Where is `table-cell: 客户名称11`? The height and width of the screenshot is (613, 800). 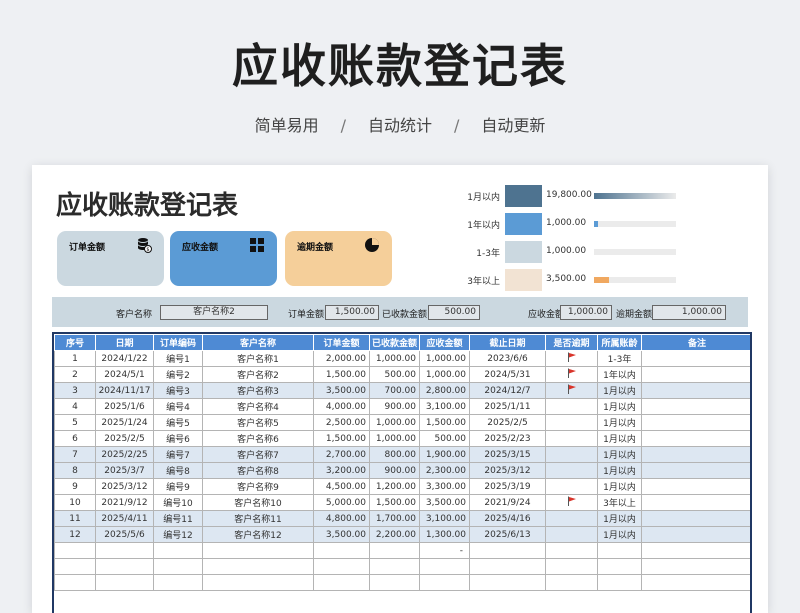 table-cell: 客户名称11 is located at coordinates (258, 518).